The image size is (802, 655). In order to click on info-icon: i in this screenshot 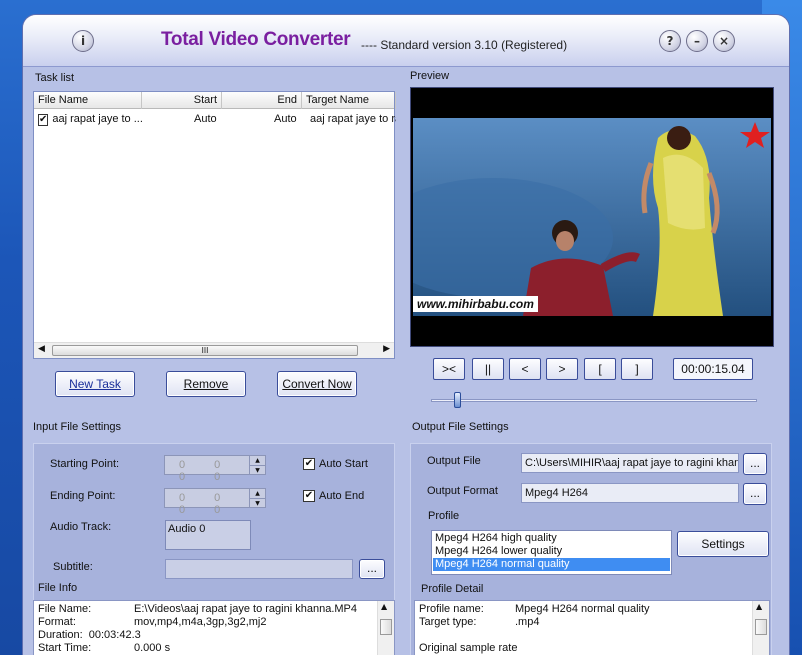, I will do `click(83, 41)`.